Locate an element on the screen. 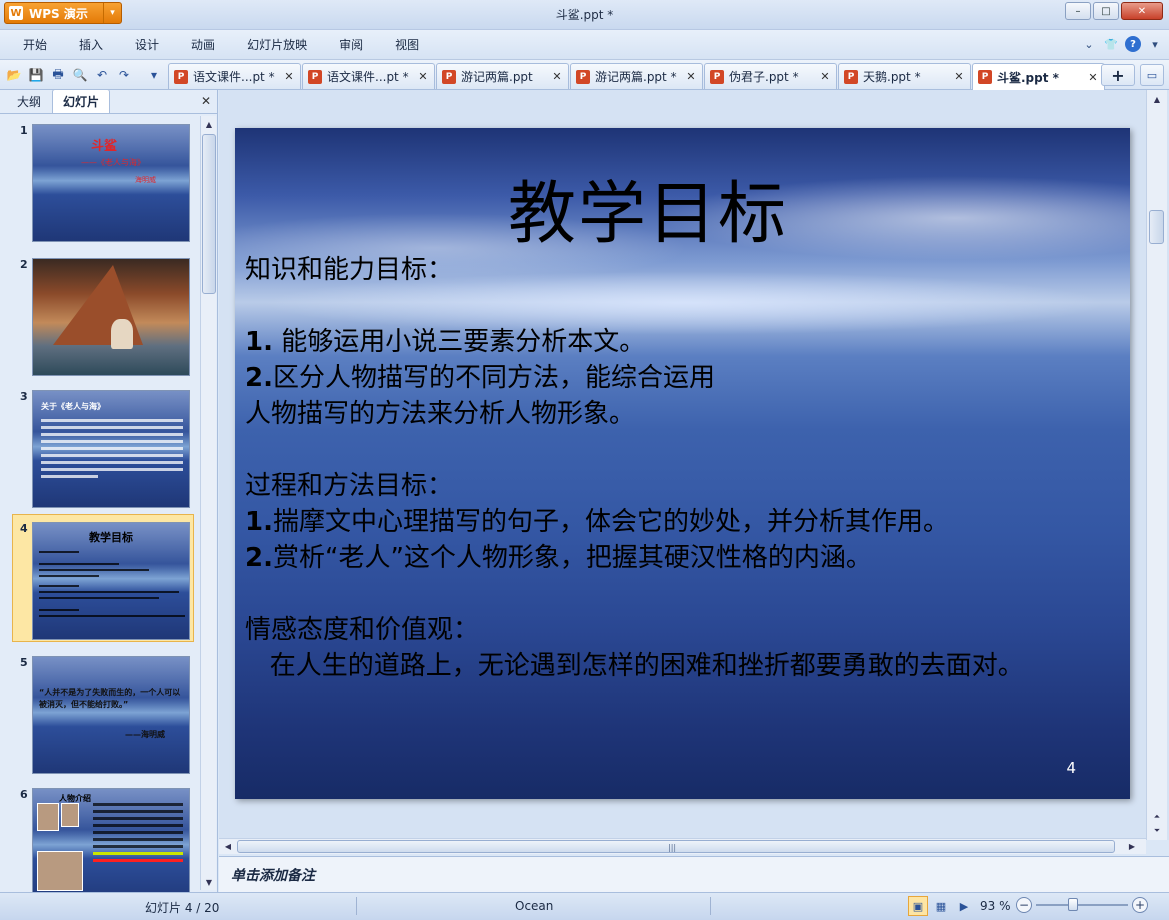 The width and height of the screenshot is (1169, 920). scroll-left-icon: ◀ is located at coordinates (228, 846).